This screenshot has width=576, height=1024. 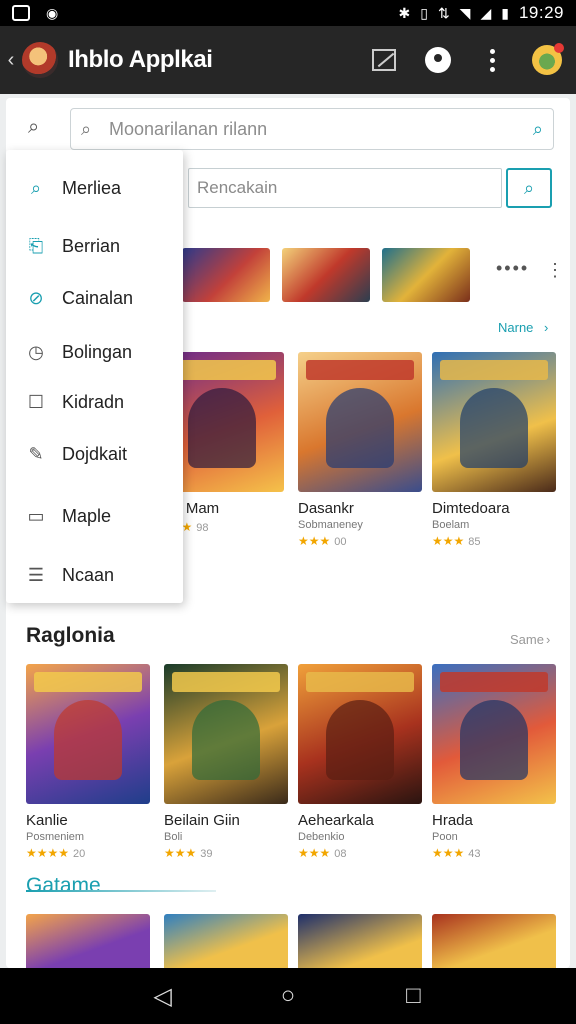 I want to click on game-title: Dasankr, so click(x=326, y=508).